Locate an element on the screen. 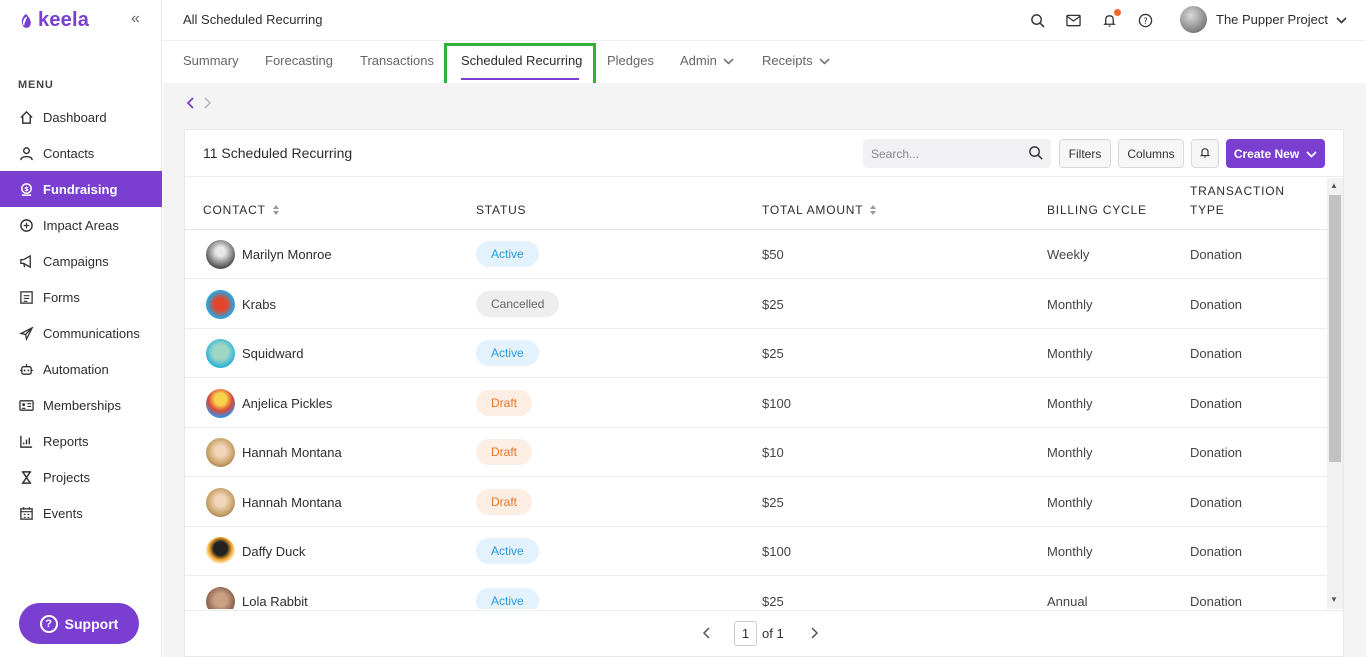  scroll-thumb is located at coordinates (1335, 328).